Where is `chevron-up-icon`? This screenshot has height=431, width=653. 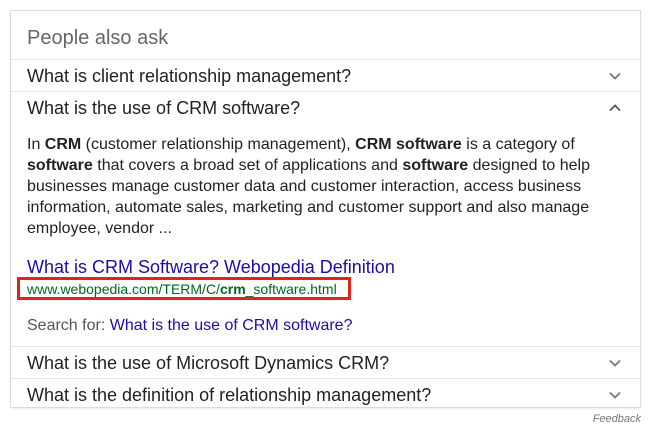
chevron-up-icon is located at coordinates (615, 108).